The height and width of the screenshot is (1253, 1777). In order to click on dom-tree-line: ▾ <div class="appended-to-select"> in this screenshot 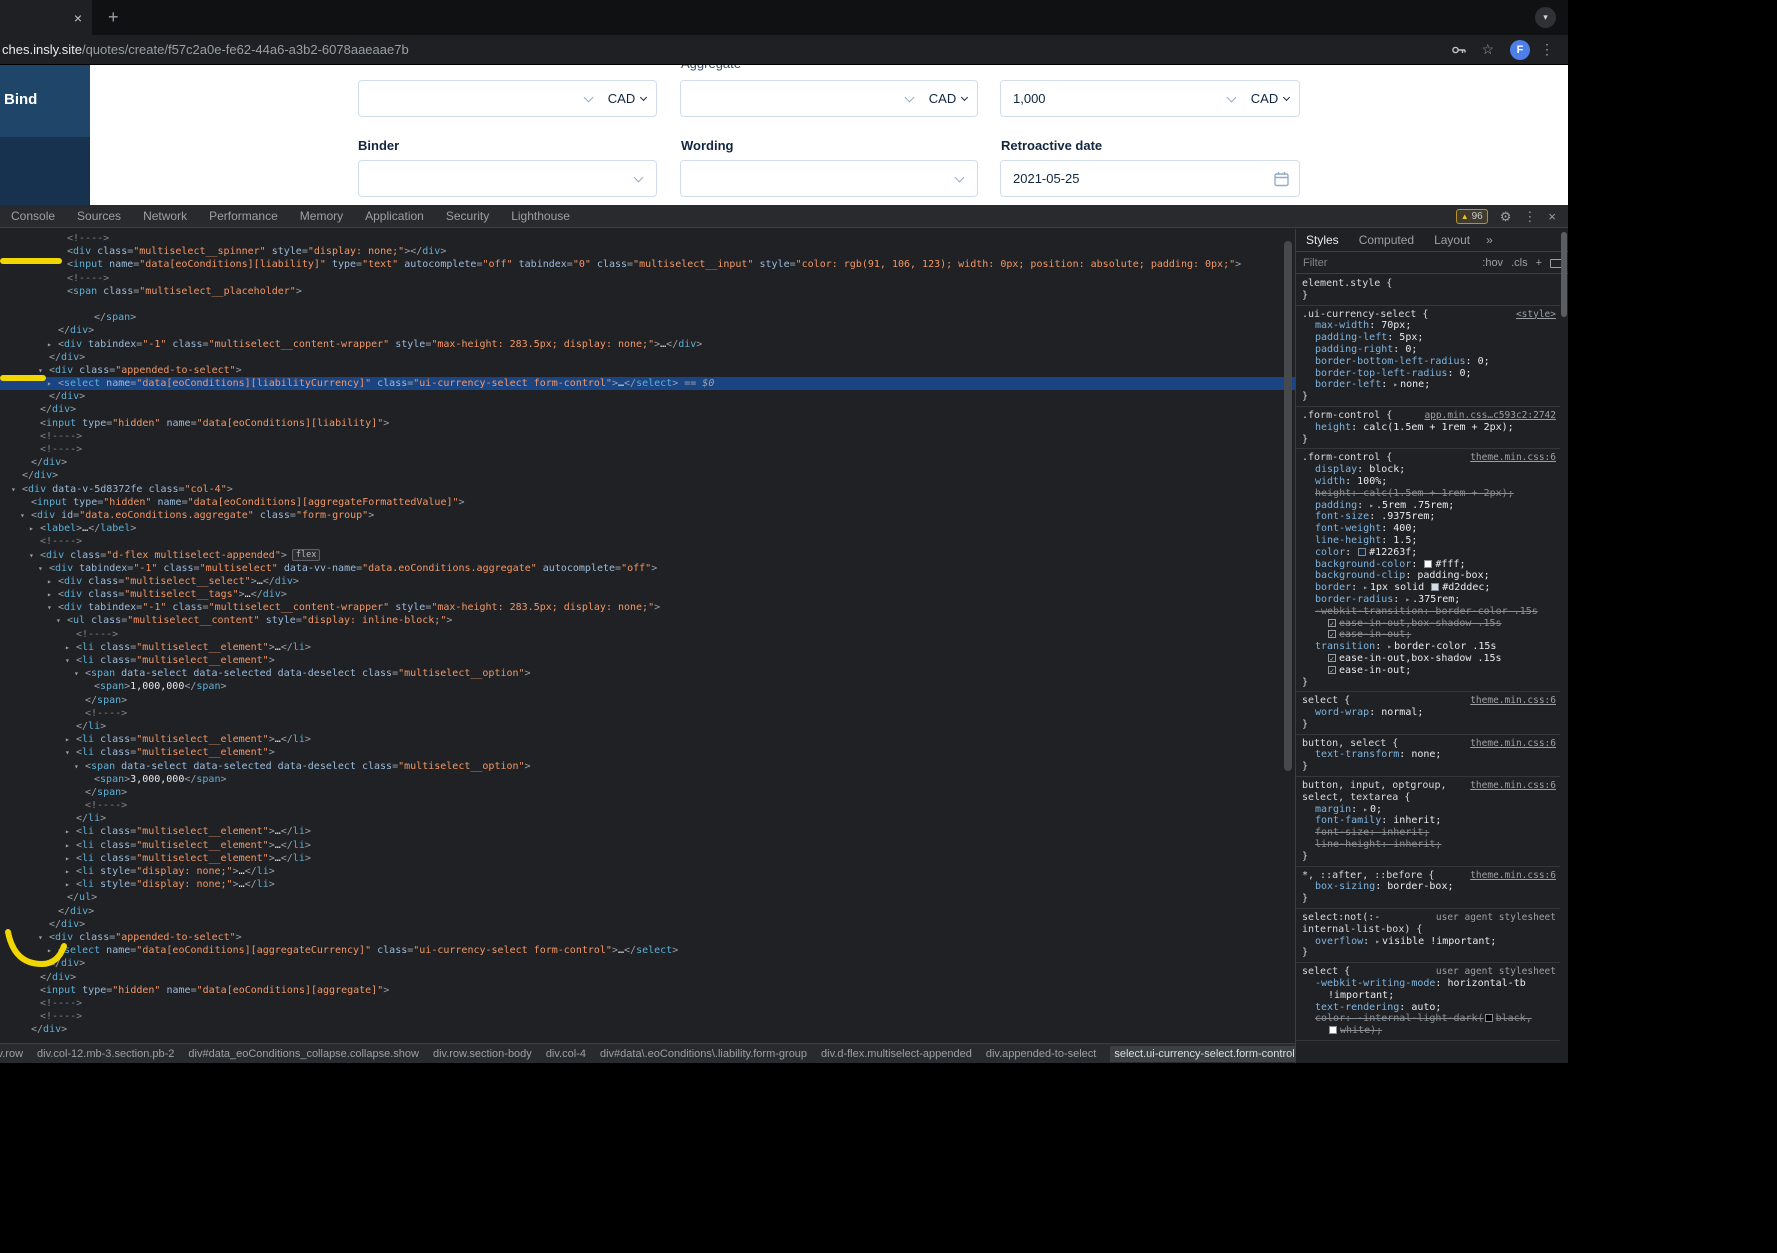, I will do `click(647, 370)`.